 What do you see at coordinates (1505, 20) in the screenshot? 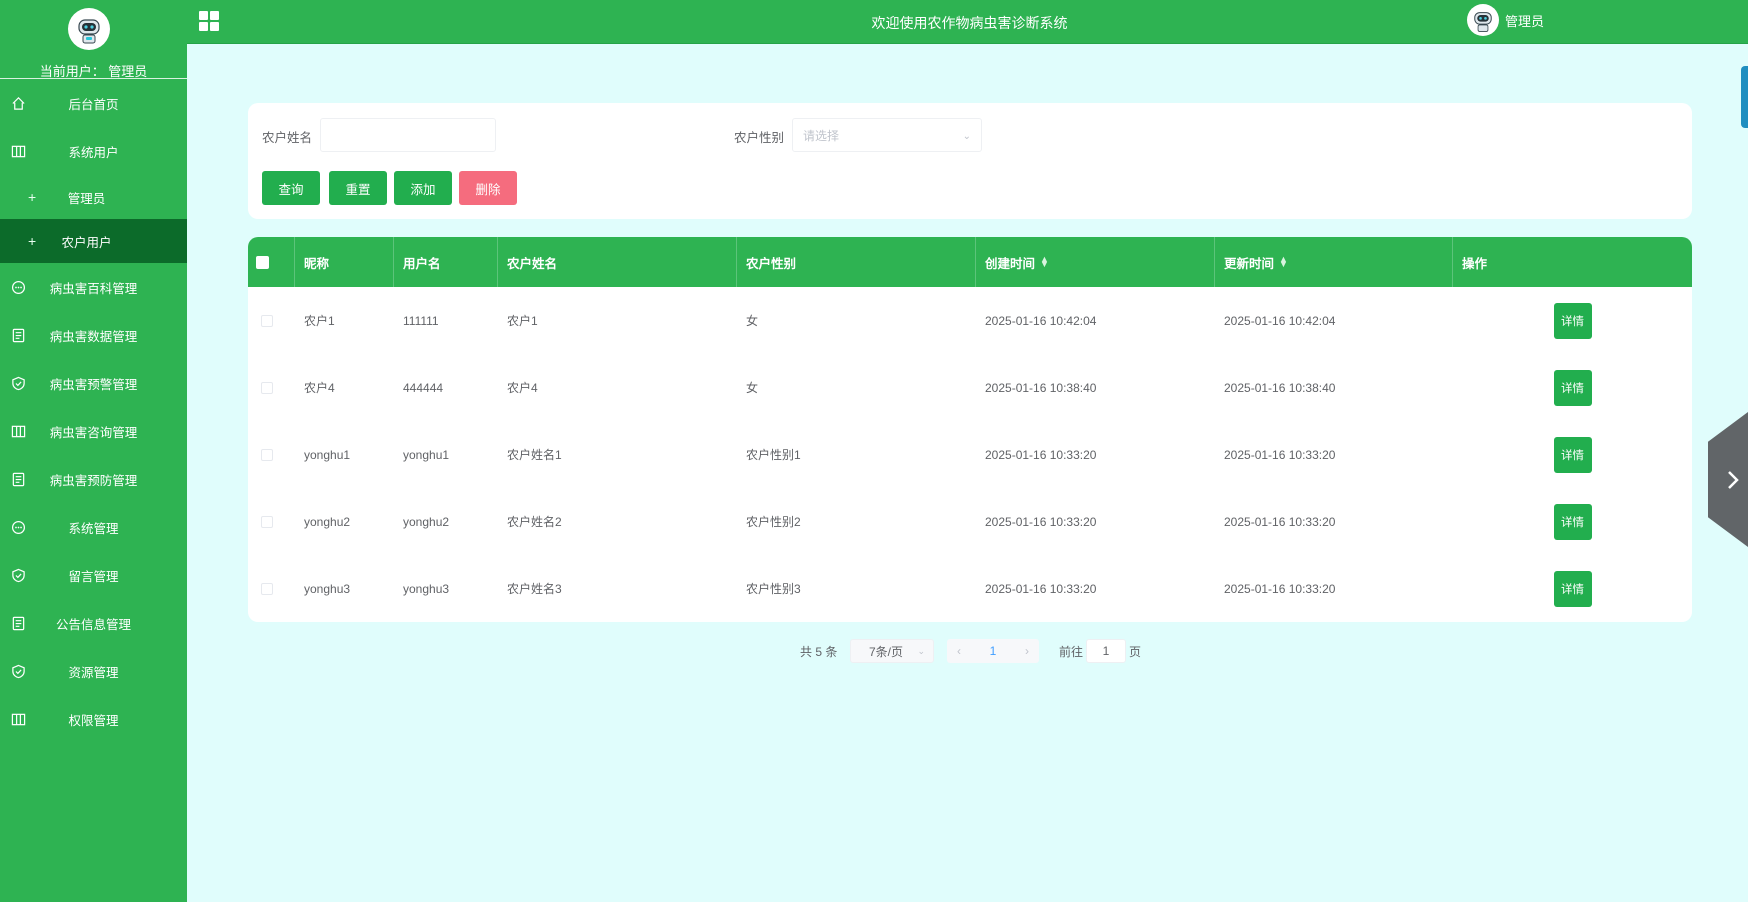
I see `user-menu: 管理员` at bounding box center [1505, 20].